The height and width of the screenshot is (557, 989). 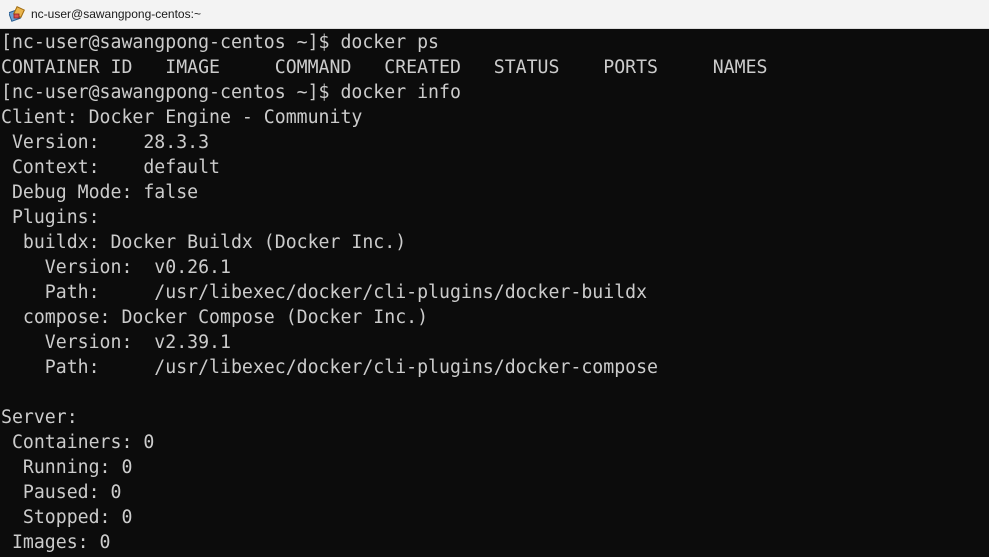 I want to click on title-bar: nc-user@sawangpong-centos:~, so click(x=494, y=14).